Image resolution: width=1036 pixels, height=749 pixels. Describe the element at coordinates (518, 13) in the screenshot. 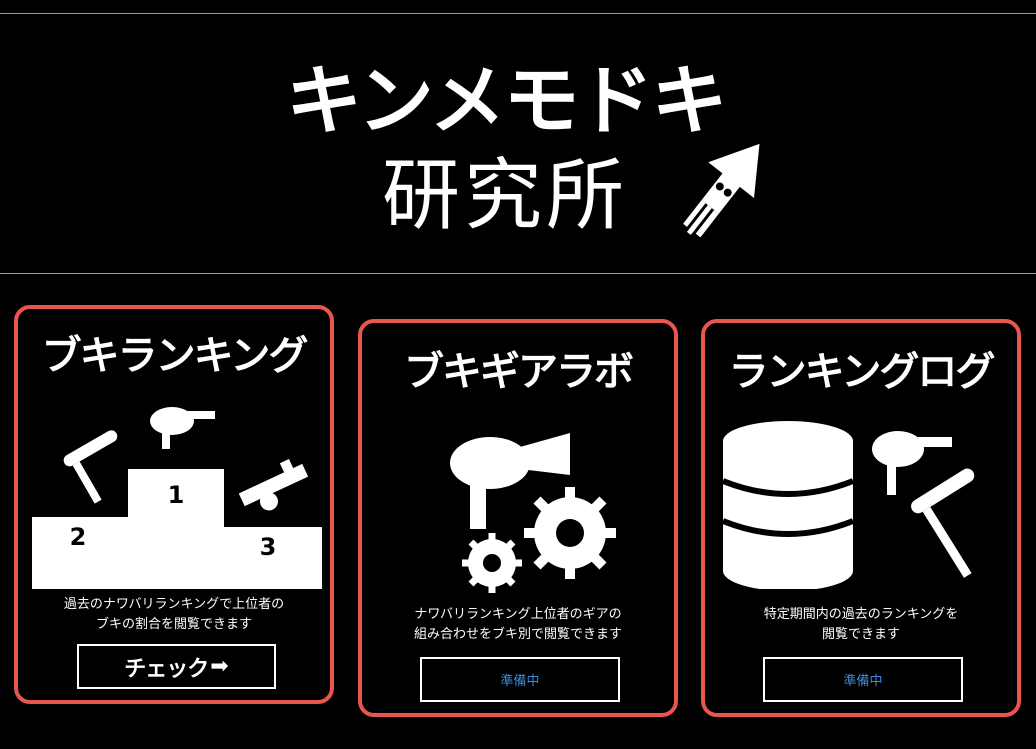

I see `top-divider` at that location.